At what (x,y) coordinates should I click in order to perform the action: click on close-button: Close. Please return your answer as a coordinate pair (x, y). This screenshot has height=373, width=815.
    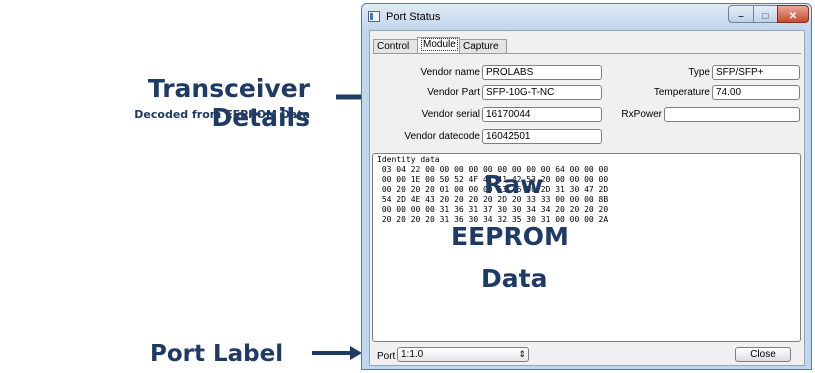
    Looking at the image, I should click on (763, 354).